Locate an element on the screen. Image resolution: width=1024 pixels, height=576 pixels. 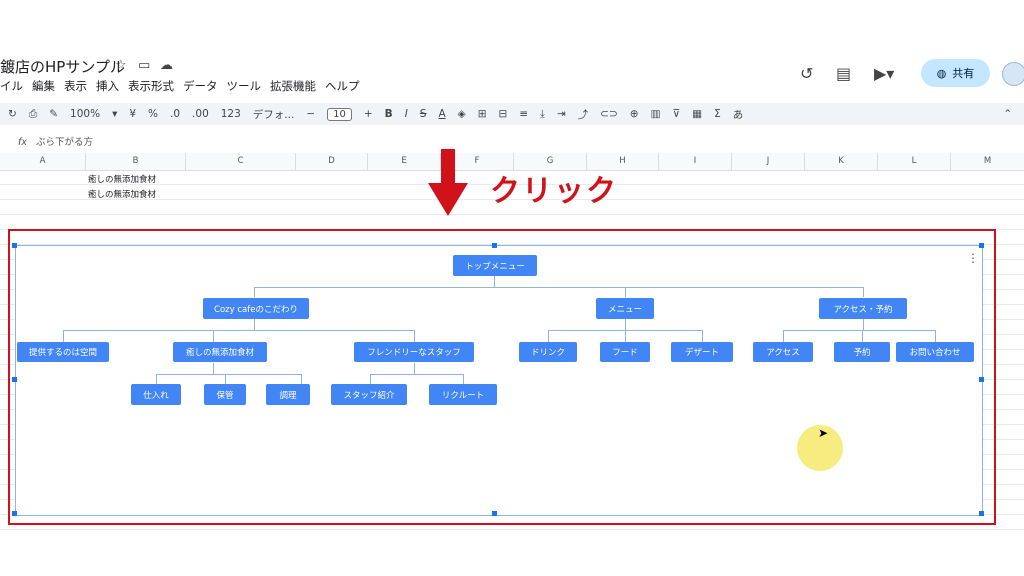
functions-button: Σ is located at coordinates (717, 114).